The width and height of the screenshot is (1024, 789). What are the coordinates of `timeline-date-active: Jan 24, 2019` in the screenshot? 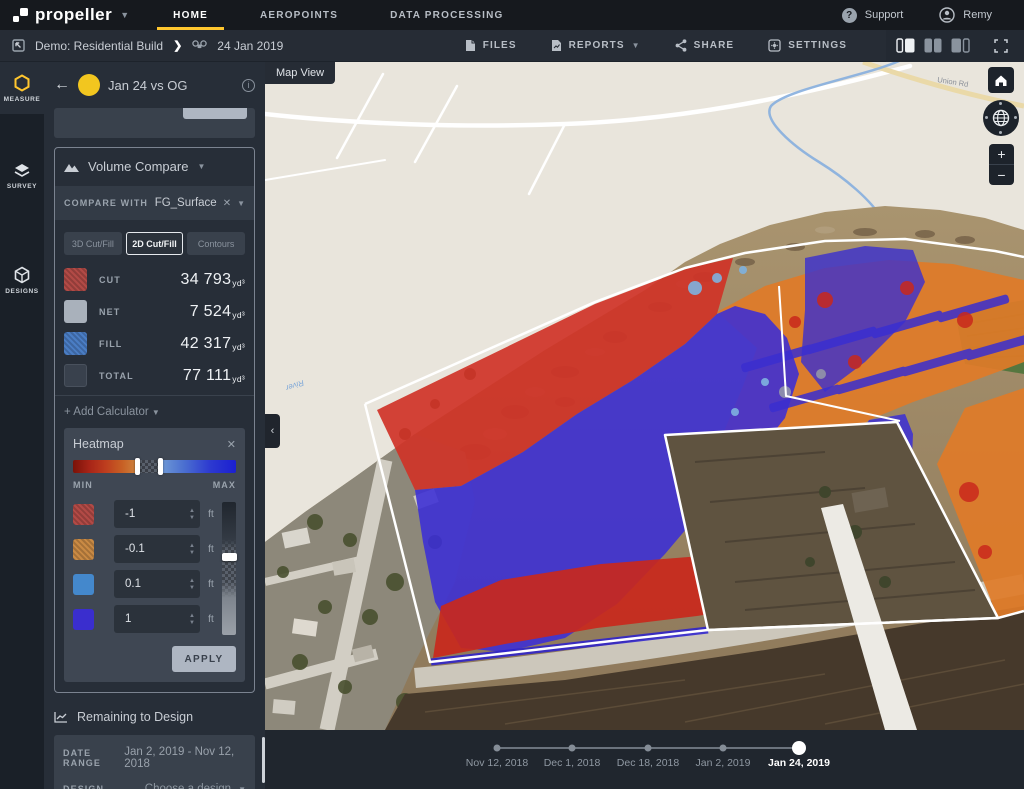 It's located at (799, 763).